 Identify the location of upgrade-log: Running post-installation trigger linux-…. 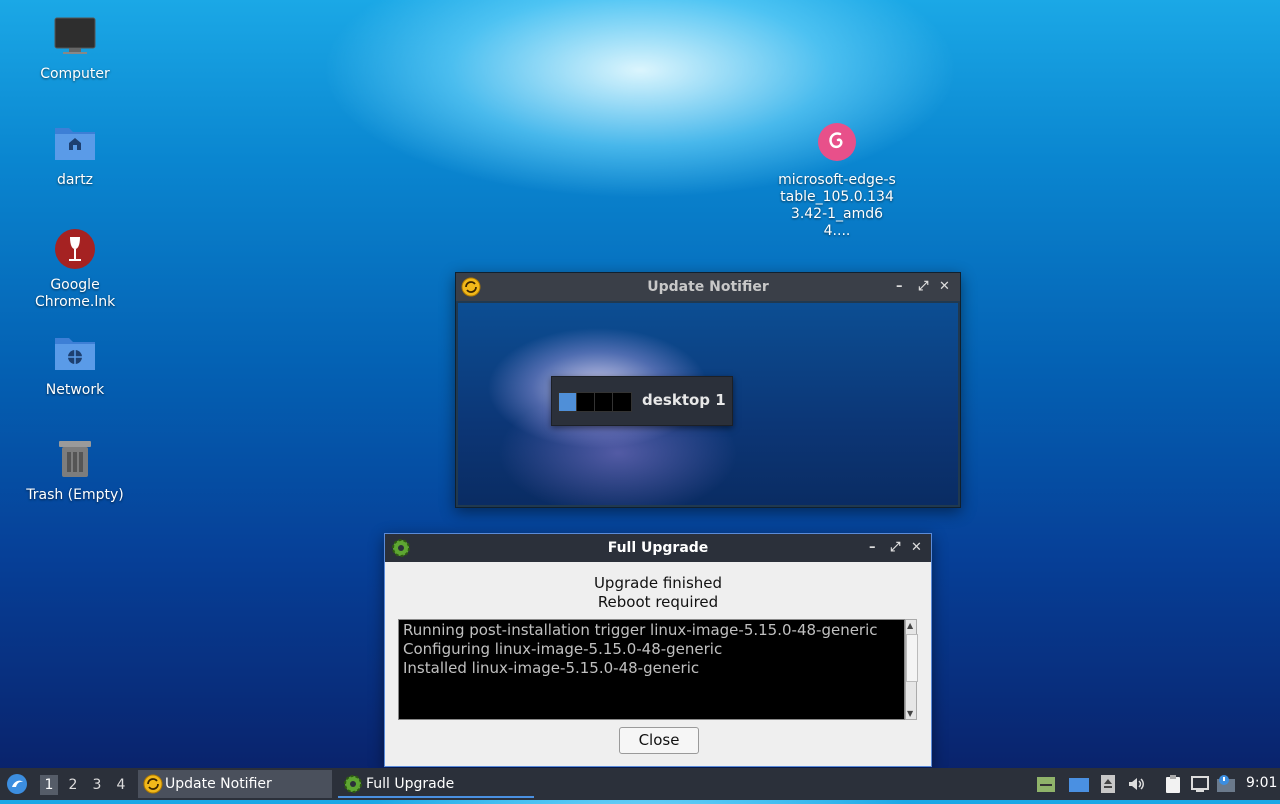
(651, 669).